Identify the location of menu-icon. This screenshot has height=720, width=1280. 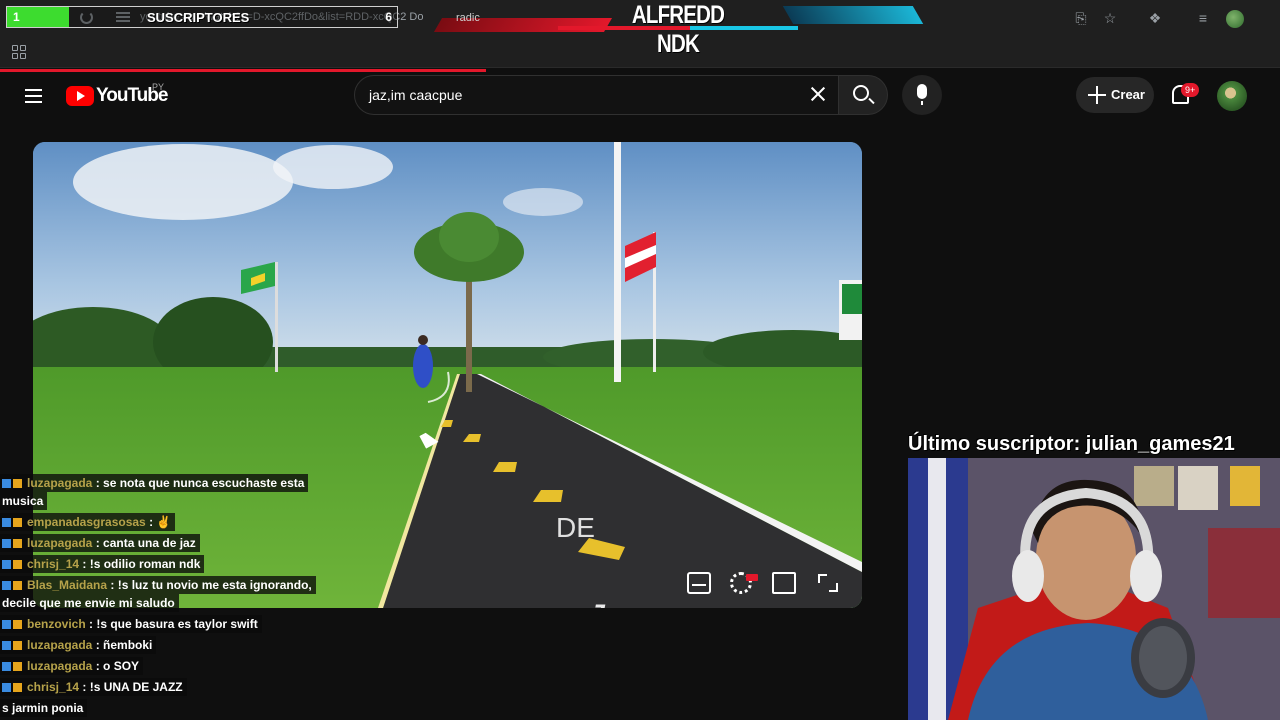
(33, 96).